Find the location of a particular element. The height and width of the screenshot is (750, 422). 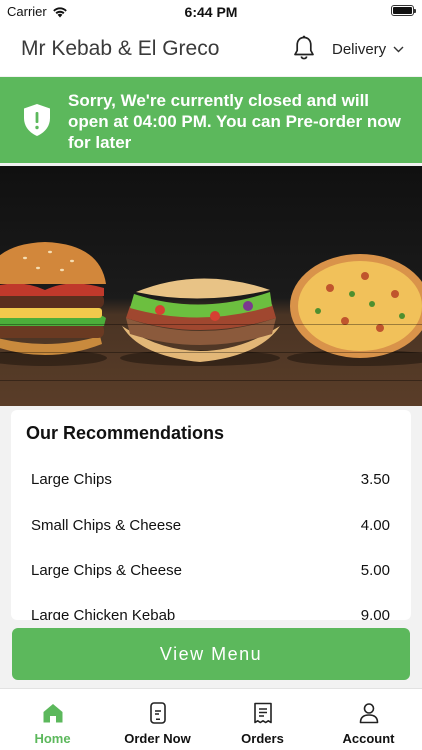

tab-order-now: Order Now is located at coordinates (157, 719).